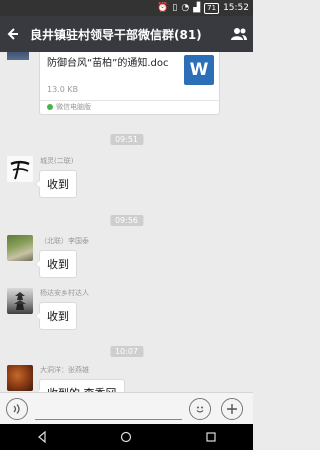 This screenshot has width=320, height=450. Describe the element at coordinates (64, 293) in the screenshot. I see `sender-name: 杨达安乡村达人` at that location.